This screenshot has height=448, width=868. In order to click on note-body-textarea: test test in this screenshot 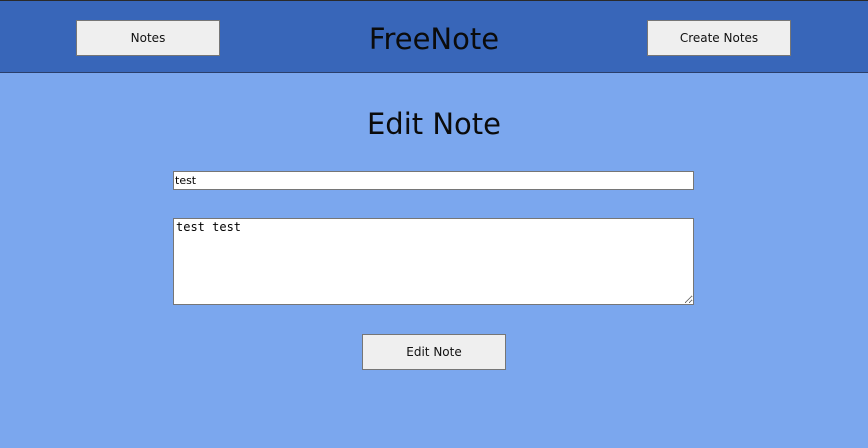, I will do `click(433, 261)`.